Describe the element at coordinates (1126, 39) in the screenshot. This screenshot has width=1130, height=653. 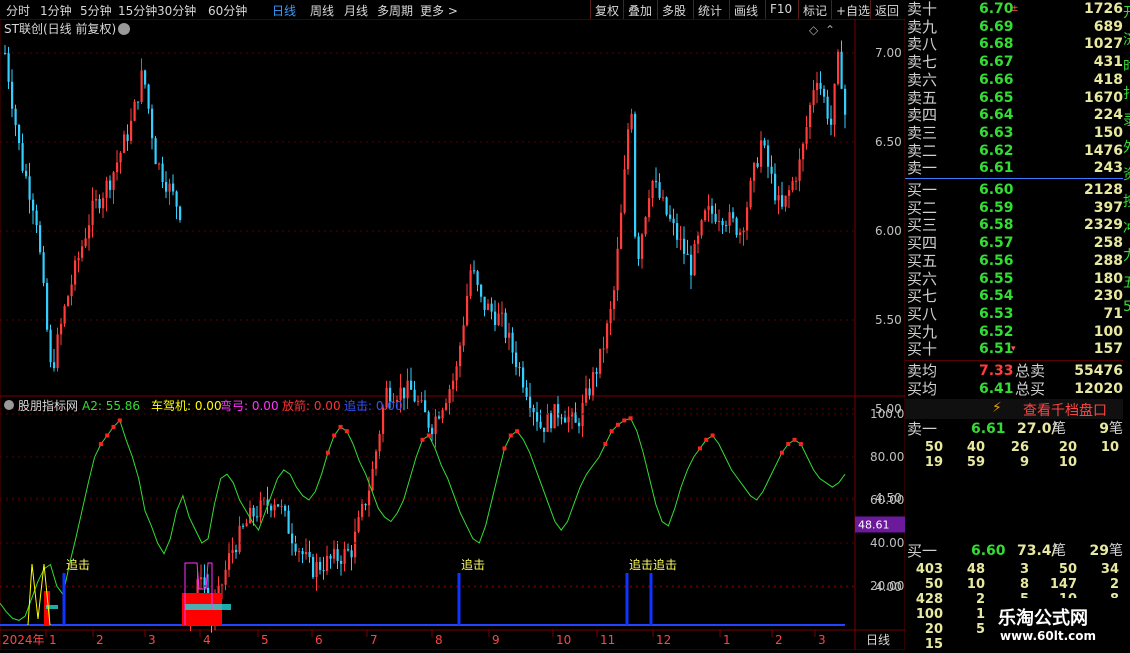
I see `side-glyph: 济` at that location.